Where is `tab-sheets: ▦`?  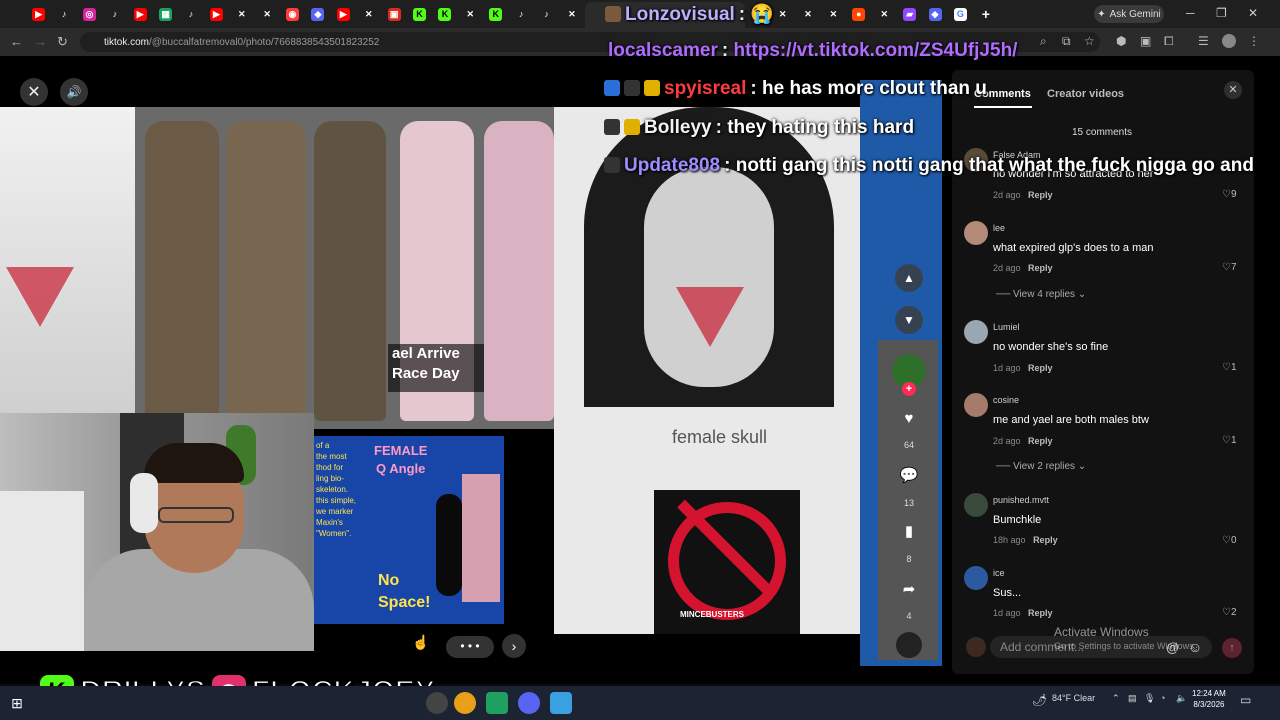 tab-sheets: ▦ is located at coordinates (165, 14).